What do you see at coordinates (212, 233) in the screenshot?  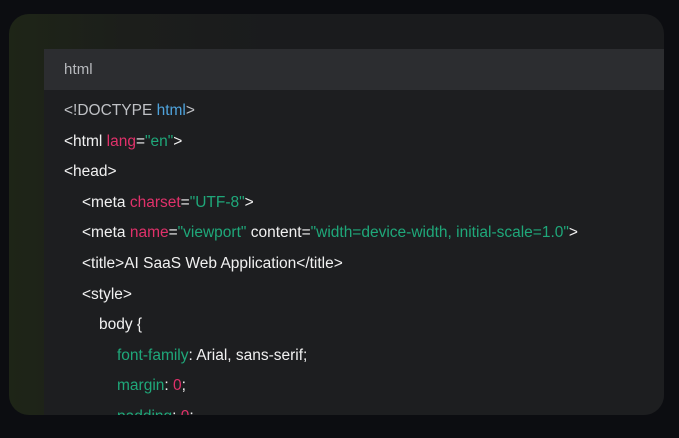 I see `code-token: "viewport"` at bounding box center [212, 233].